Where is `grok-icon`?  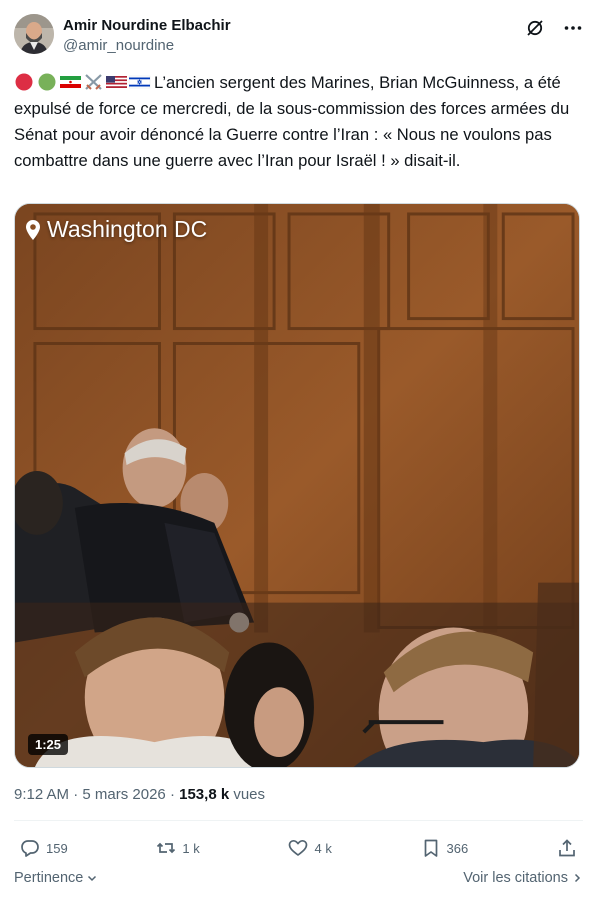
grok-icon is located at coordinates (535, 28).